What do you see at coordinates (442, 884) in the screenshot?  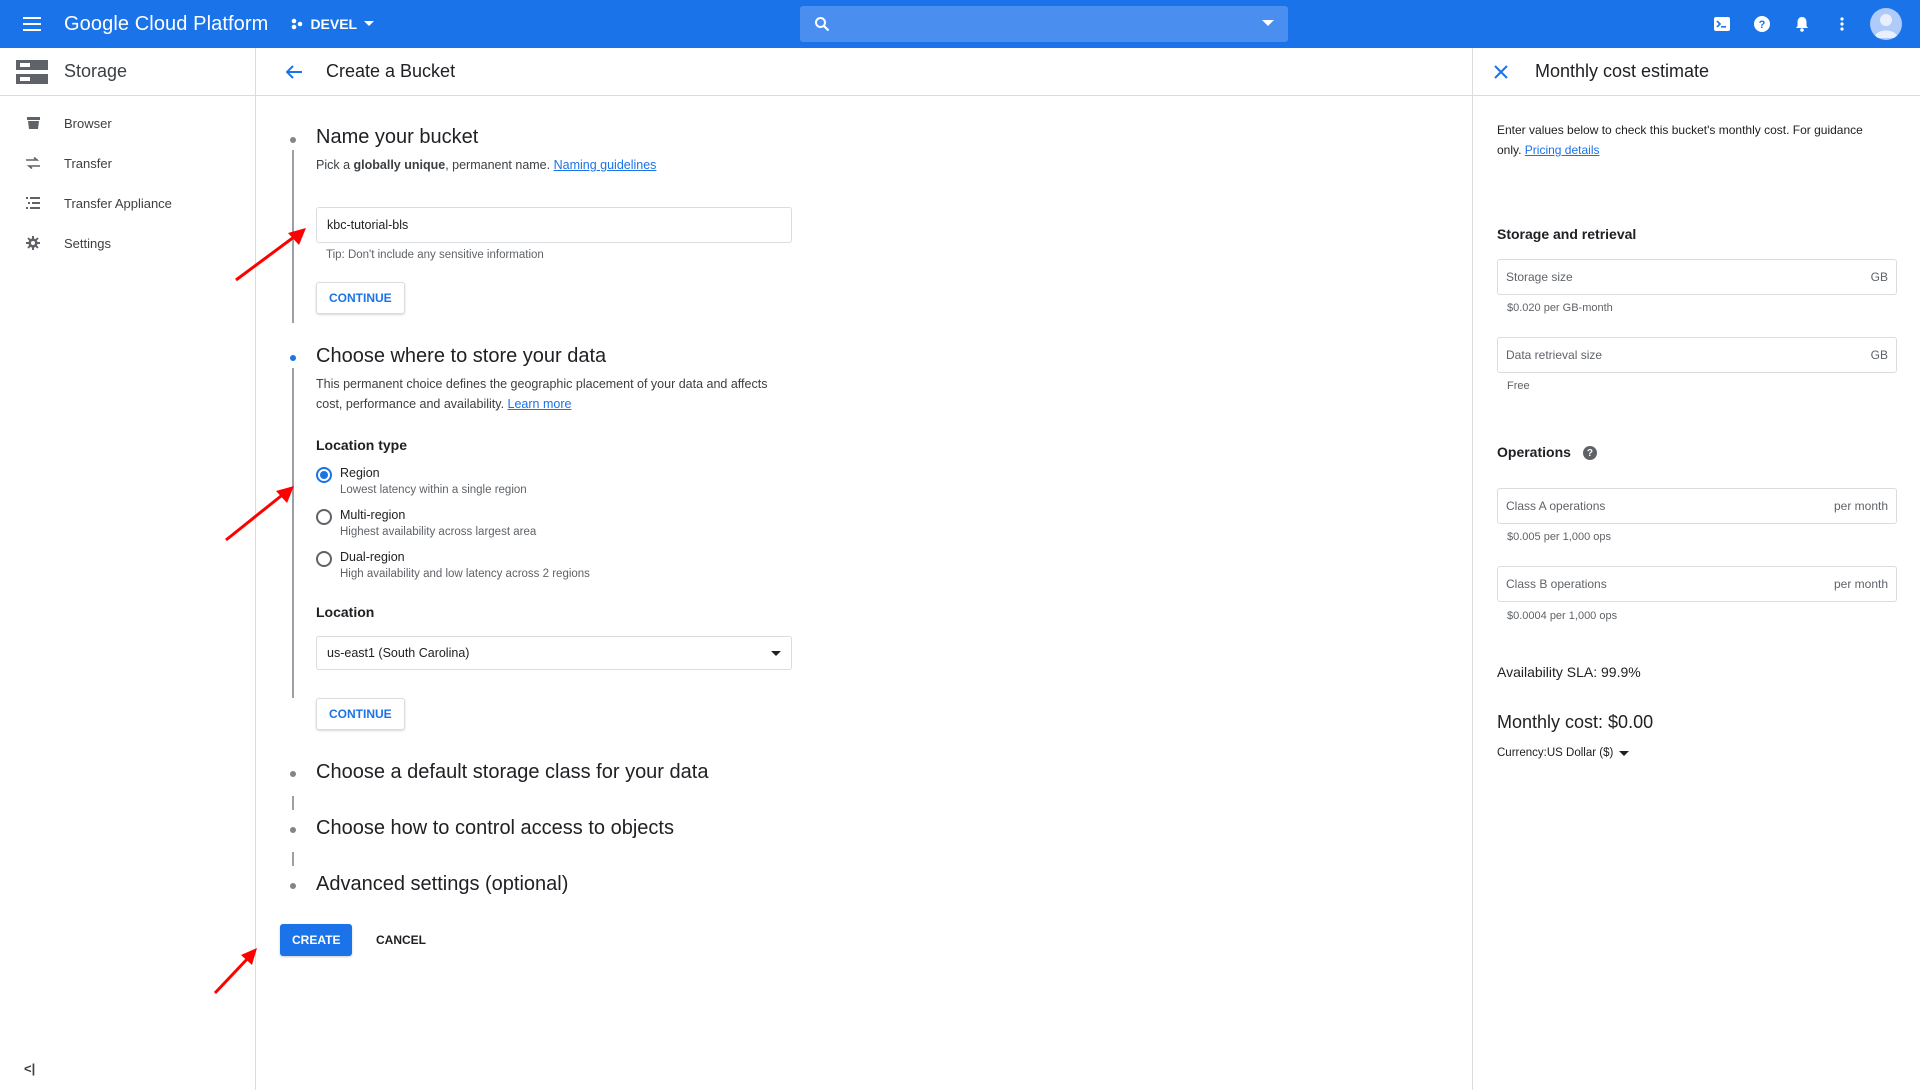 I see `step-title-advanced-settings: Advanced settings (optional)` at bounding box center [442, 884].